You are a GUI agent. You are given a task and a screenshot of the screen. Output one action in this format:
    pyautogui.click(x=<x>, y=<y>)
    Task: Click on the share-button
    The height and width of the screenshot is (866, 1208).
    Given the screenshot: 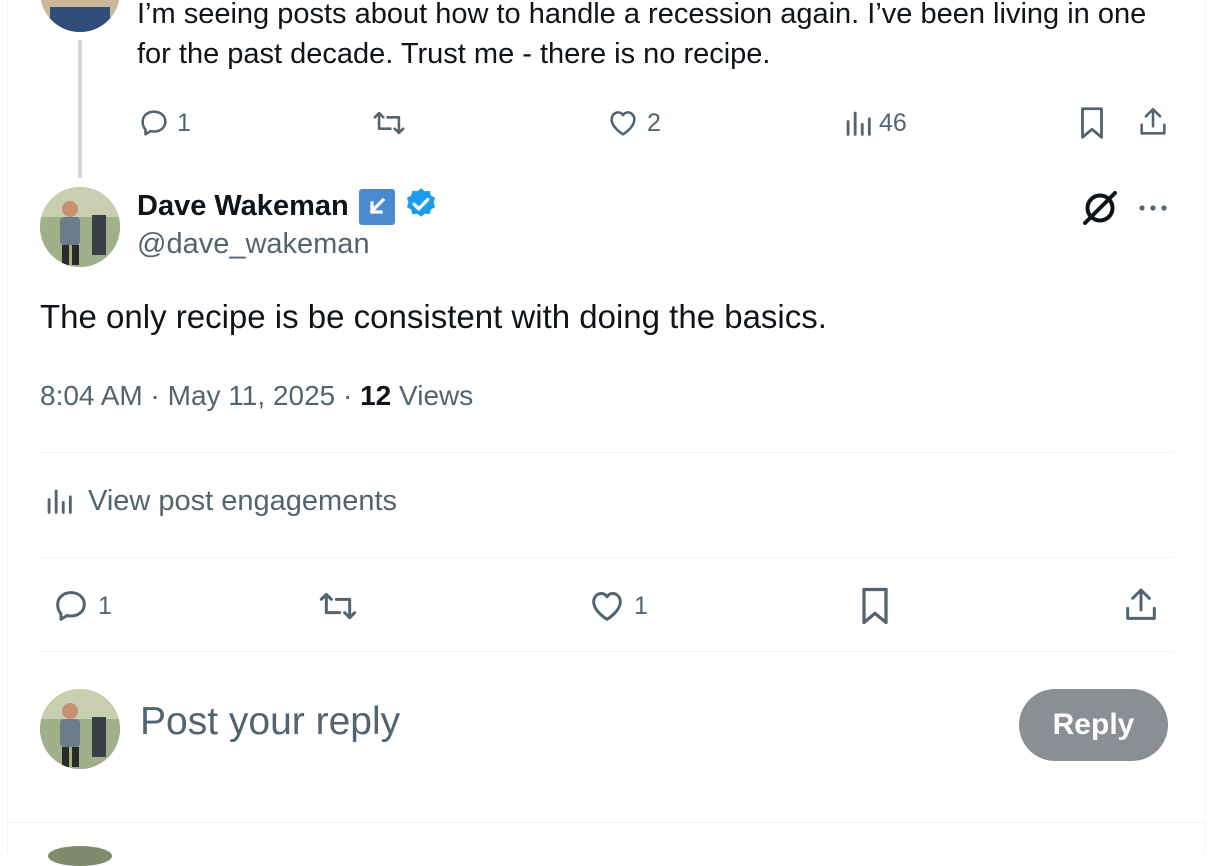 What is the action you would take?
    pyautogui.click(x=1141, y=605)
    